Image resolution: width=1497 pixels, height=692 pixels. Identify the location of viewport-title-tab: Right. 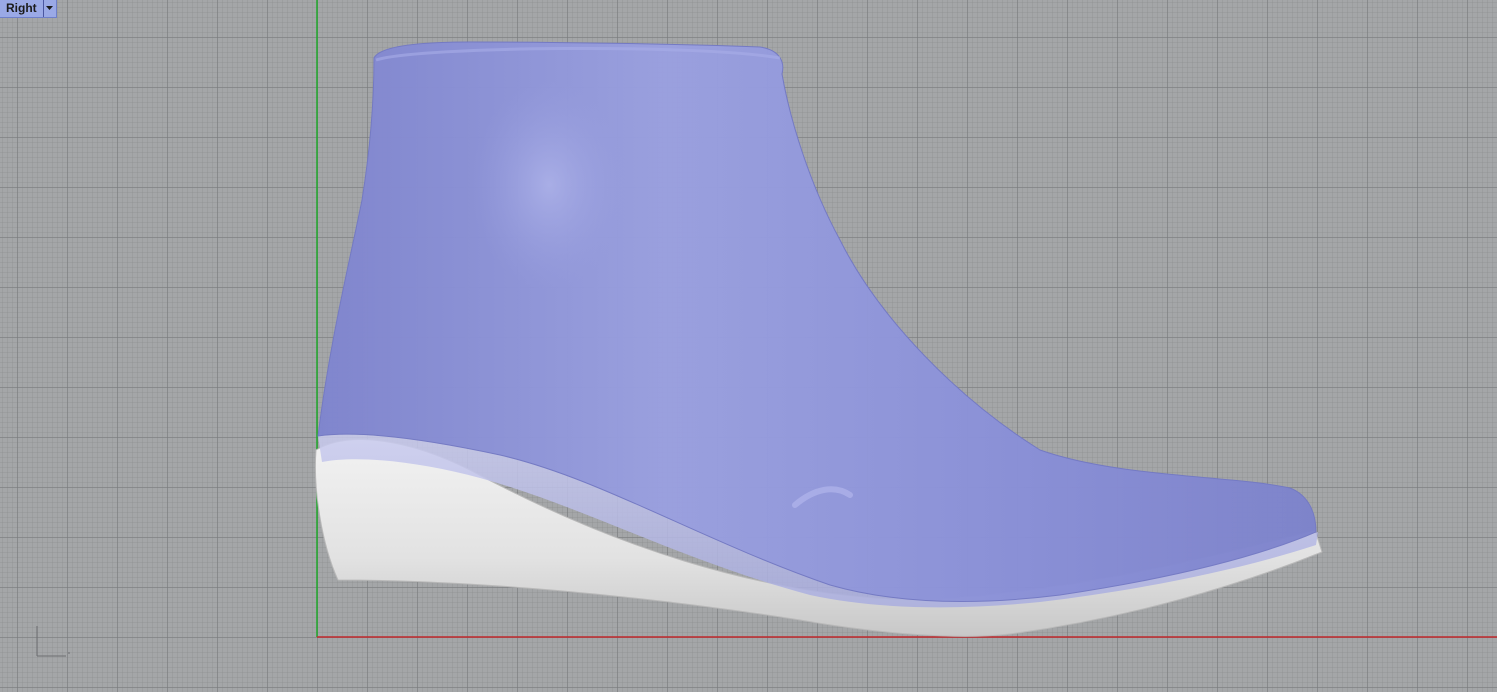
(28, 9).